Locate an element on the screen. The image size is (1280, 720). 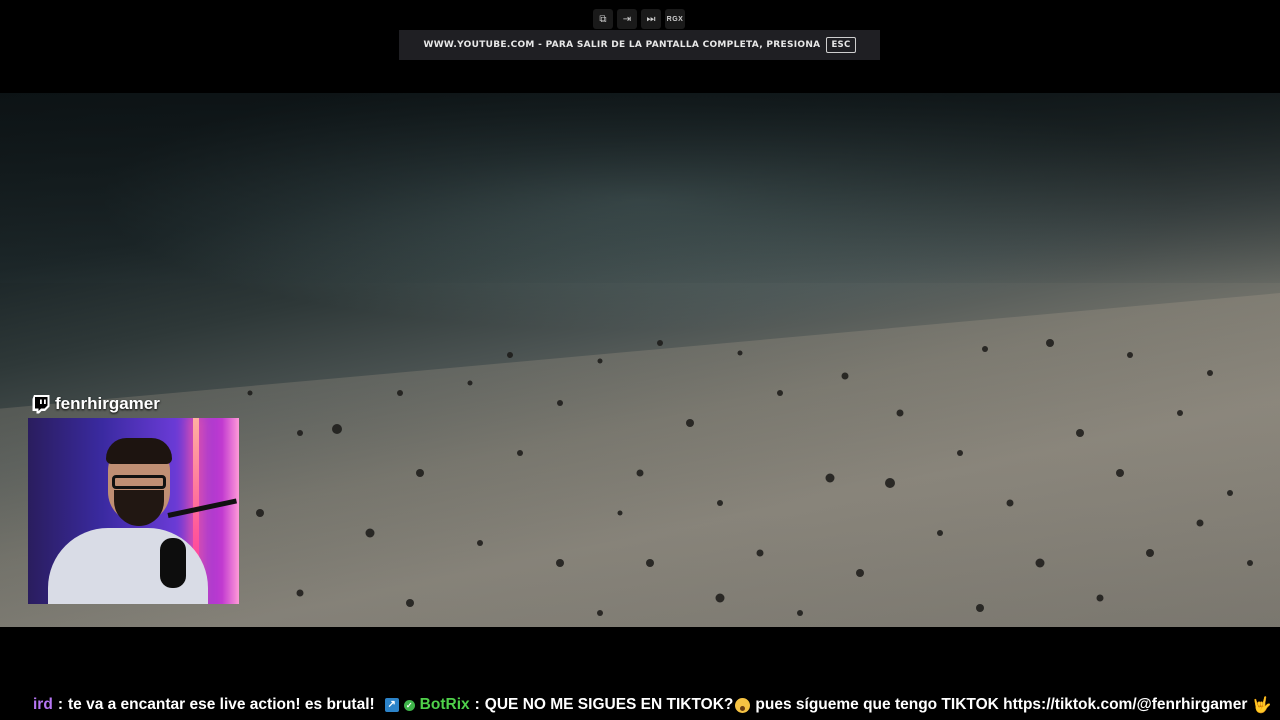
streamer-hair is located at coordinates (139, 451).